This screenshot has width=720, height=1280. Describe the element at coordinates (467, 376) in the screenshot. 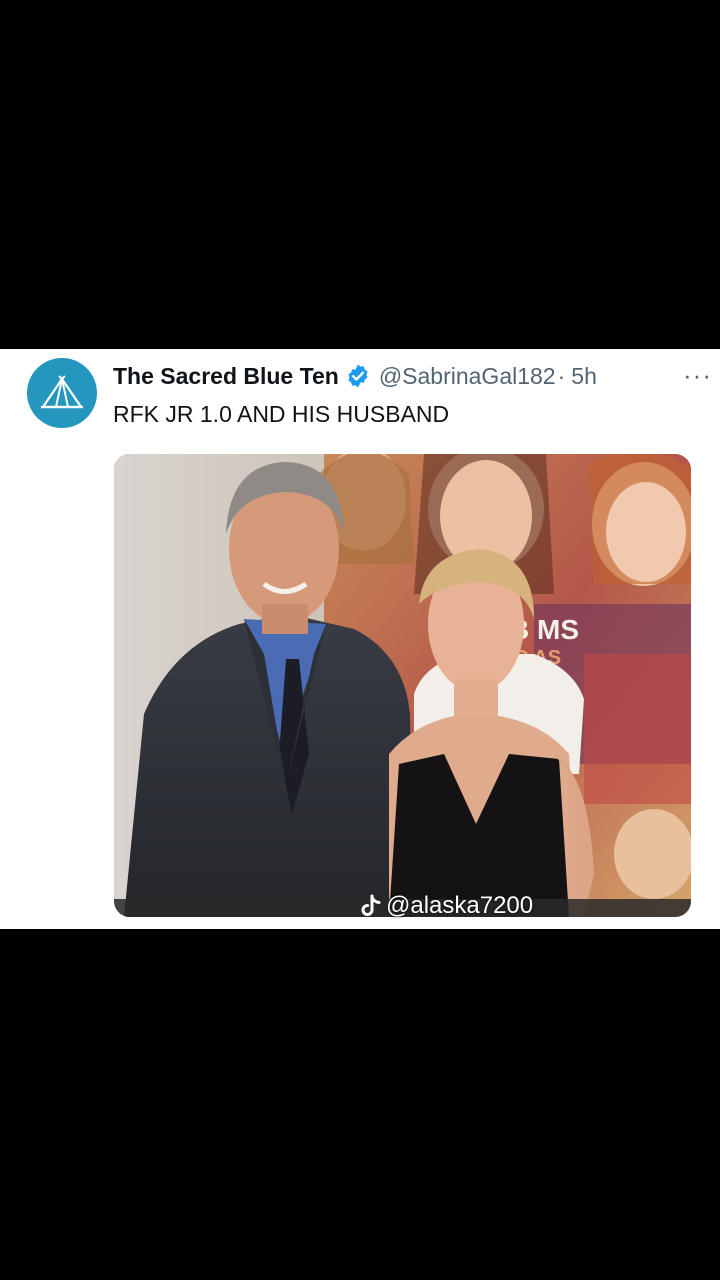

I see `user-handle: @SabrinaGal182` at that location.